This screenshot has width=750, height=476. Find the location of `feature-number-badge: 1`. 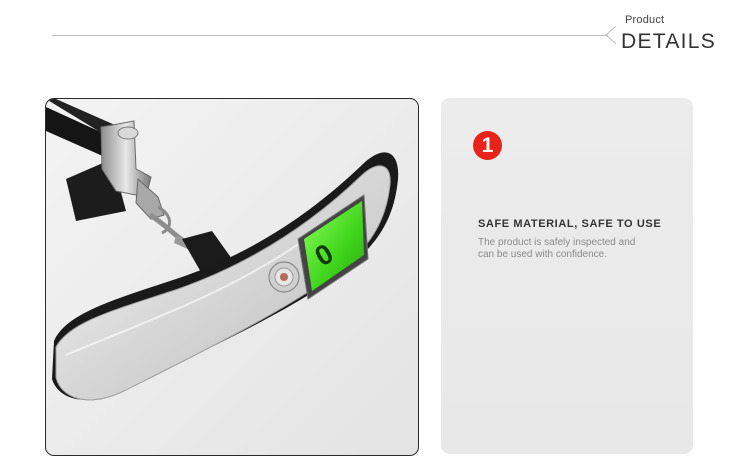

feature-number-badge: 1 is located at coordinates (487, 145).